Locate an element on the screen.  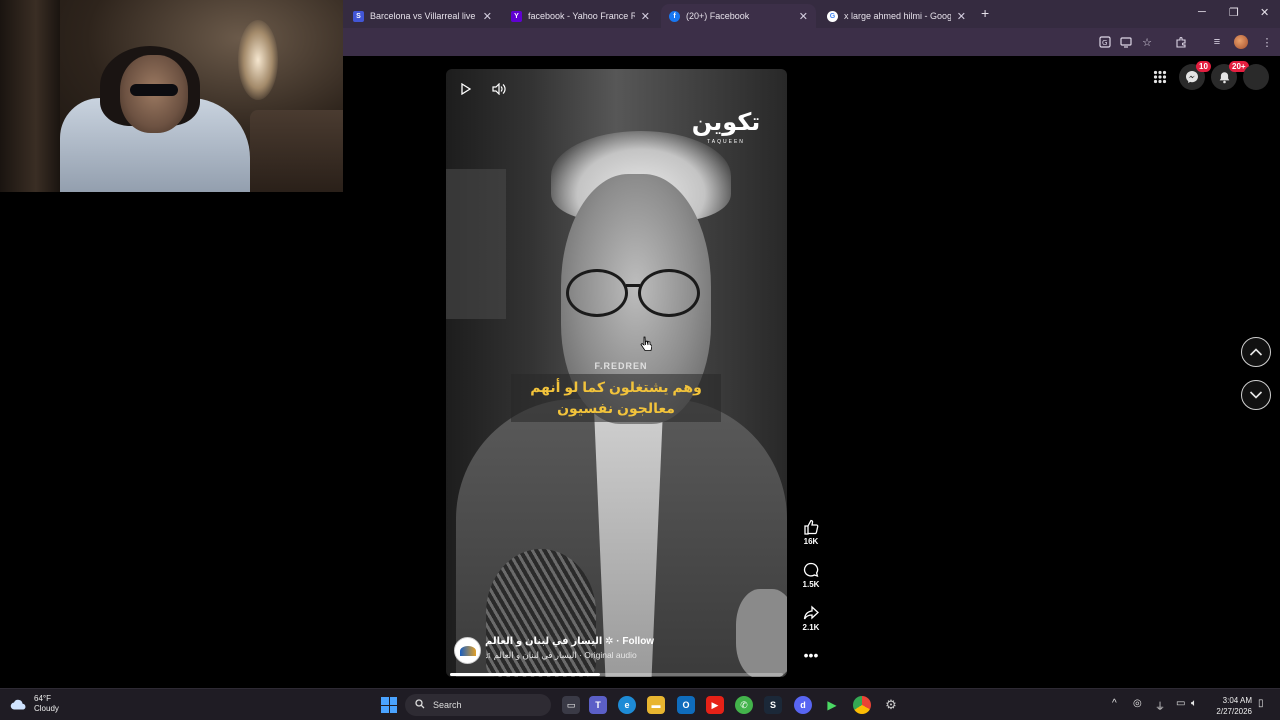
video-glasses-right is located at coordinates (669, 293).